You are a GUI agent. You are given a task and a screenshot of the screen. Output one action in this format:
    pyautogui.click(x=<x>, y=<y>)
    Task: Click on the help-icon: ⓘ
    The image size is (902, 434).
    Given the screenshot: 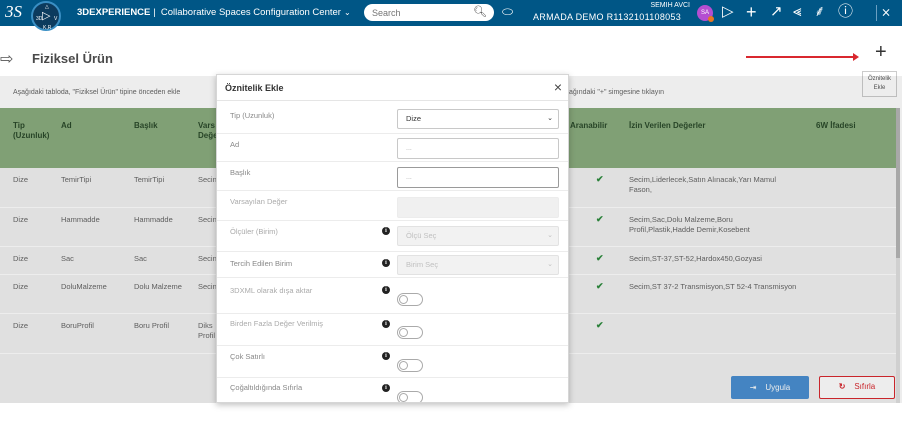 What is the action you would take?
    pyautogui.click(x=845, y=12)
    